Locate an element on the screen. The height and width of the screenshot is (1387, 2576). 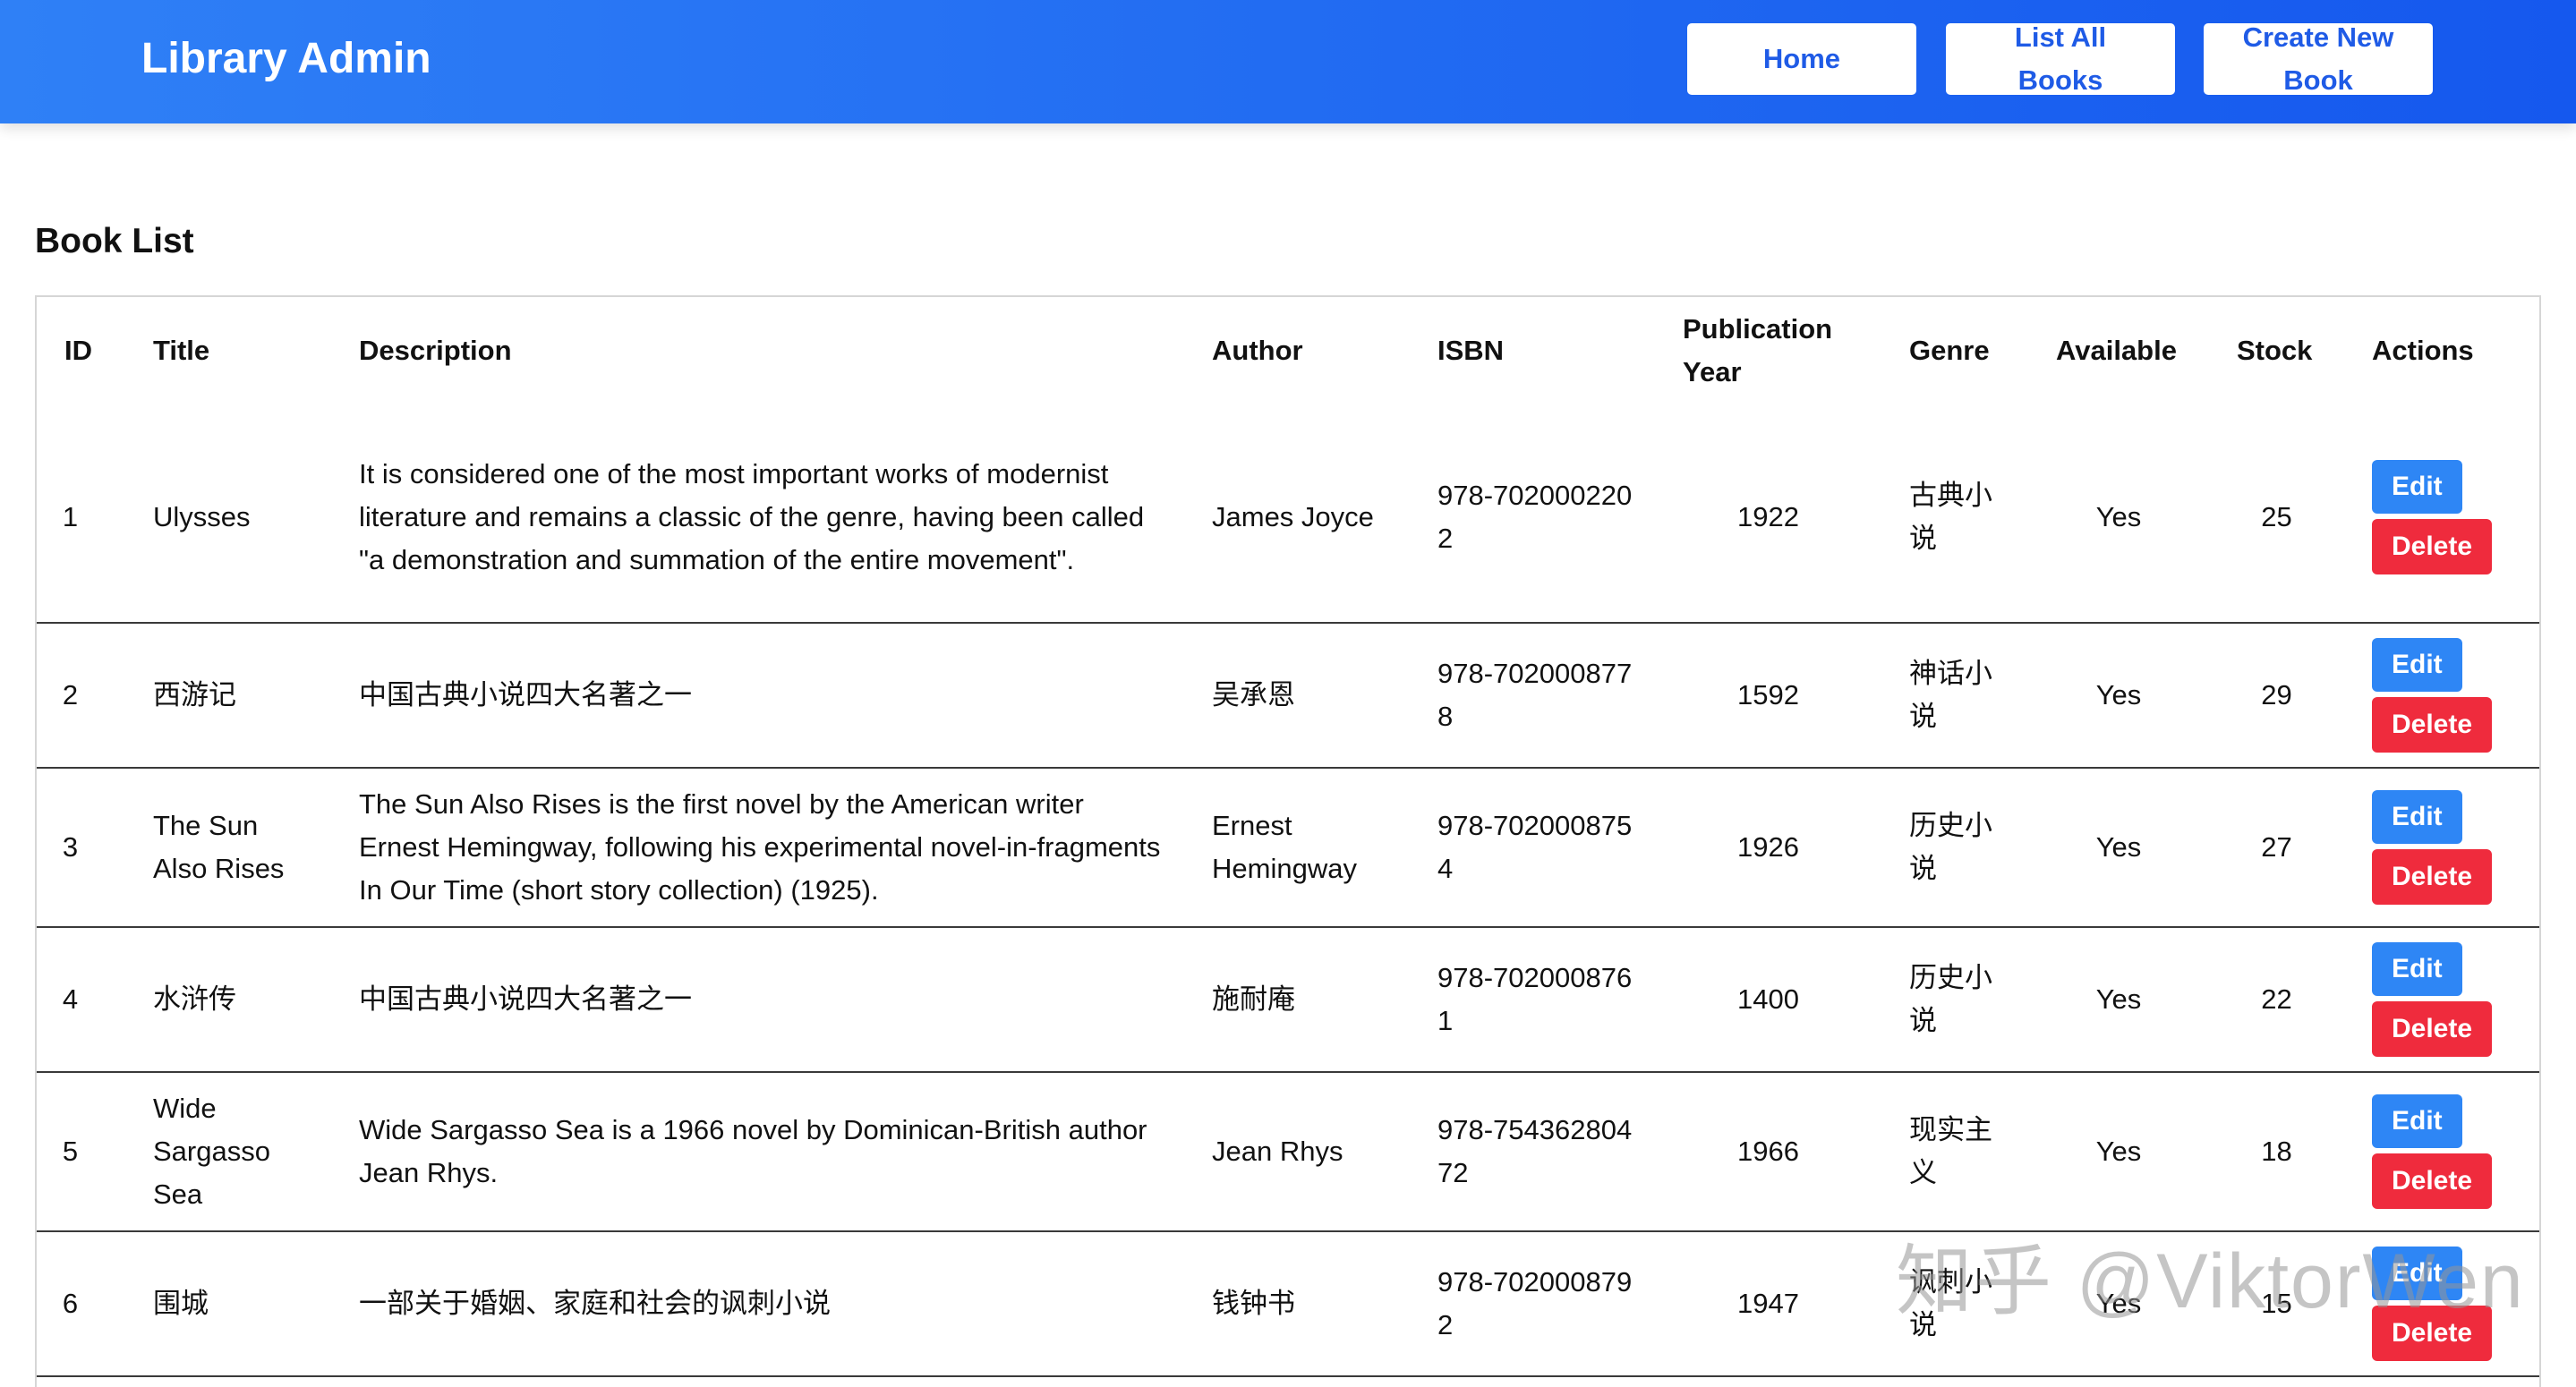
header-publication-year: Publication Year is located at coordinates (1758, 350).